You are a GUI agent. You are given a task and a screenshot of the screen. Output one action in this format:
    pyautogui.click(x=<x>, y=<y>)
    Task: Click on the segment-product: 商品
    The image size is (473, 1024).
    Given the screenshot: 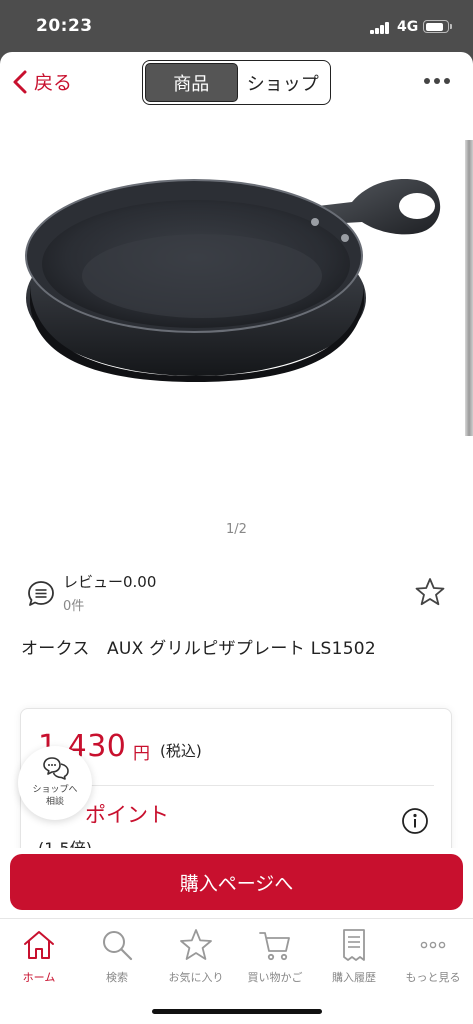 What is the action you would take?
    pyautogui.click(x=191, y=82)
    